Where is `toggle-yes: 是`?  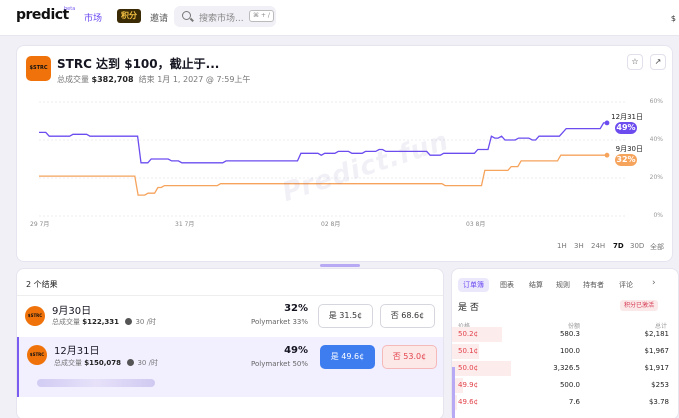 toggle-yes: 是 is located at coordinates (462, 308).